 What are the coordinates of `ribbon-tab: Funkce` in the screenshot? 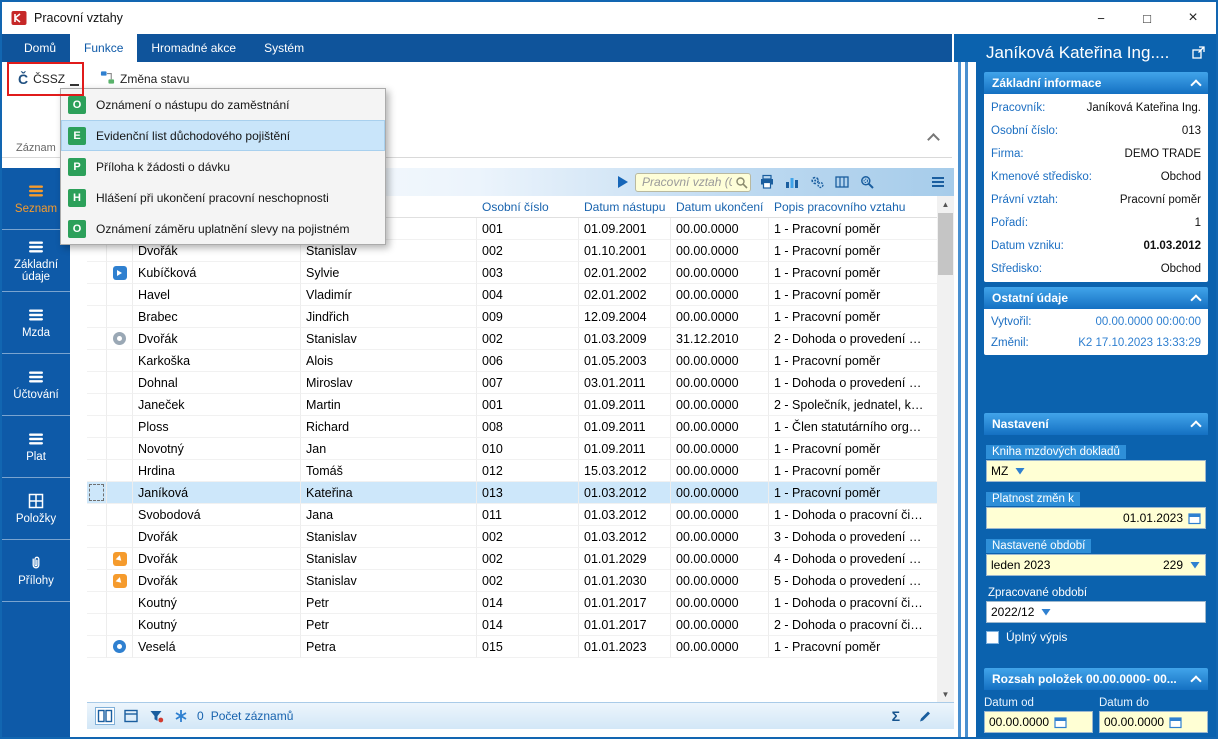 It's located at (104, 48).